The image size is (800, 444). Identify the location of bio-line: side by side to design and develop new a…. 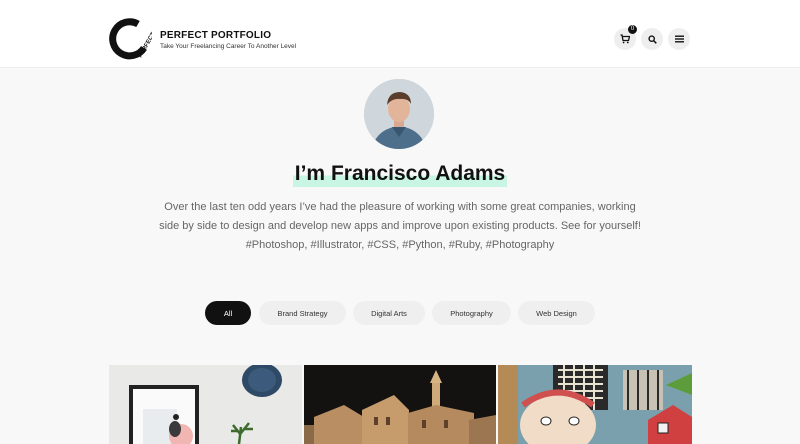
(400, 226).